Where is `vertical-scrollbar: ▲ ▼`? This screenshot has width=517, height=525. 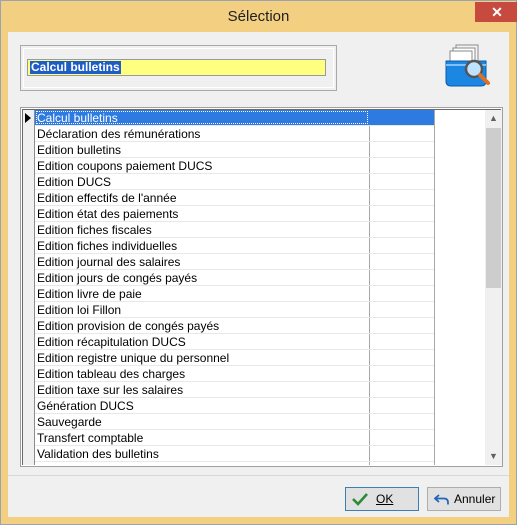
vertical-scrollbar: ▲ ▼ is located at coordinates (493, 287).